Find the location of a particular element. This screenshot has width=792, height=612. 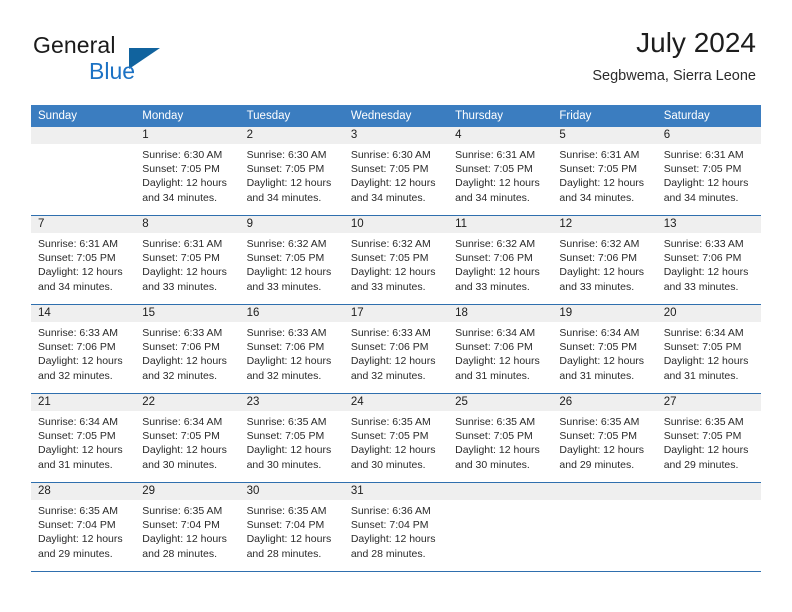

day-number: 8 is located at coordinates (187, 224).